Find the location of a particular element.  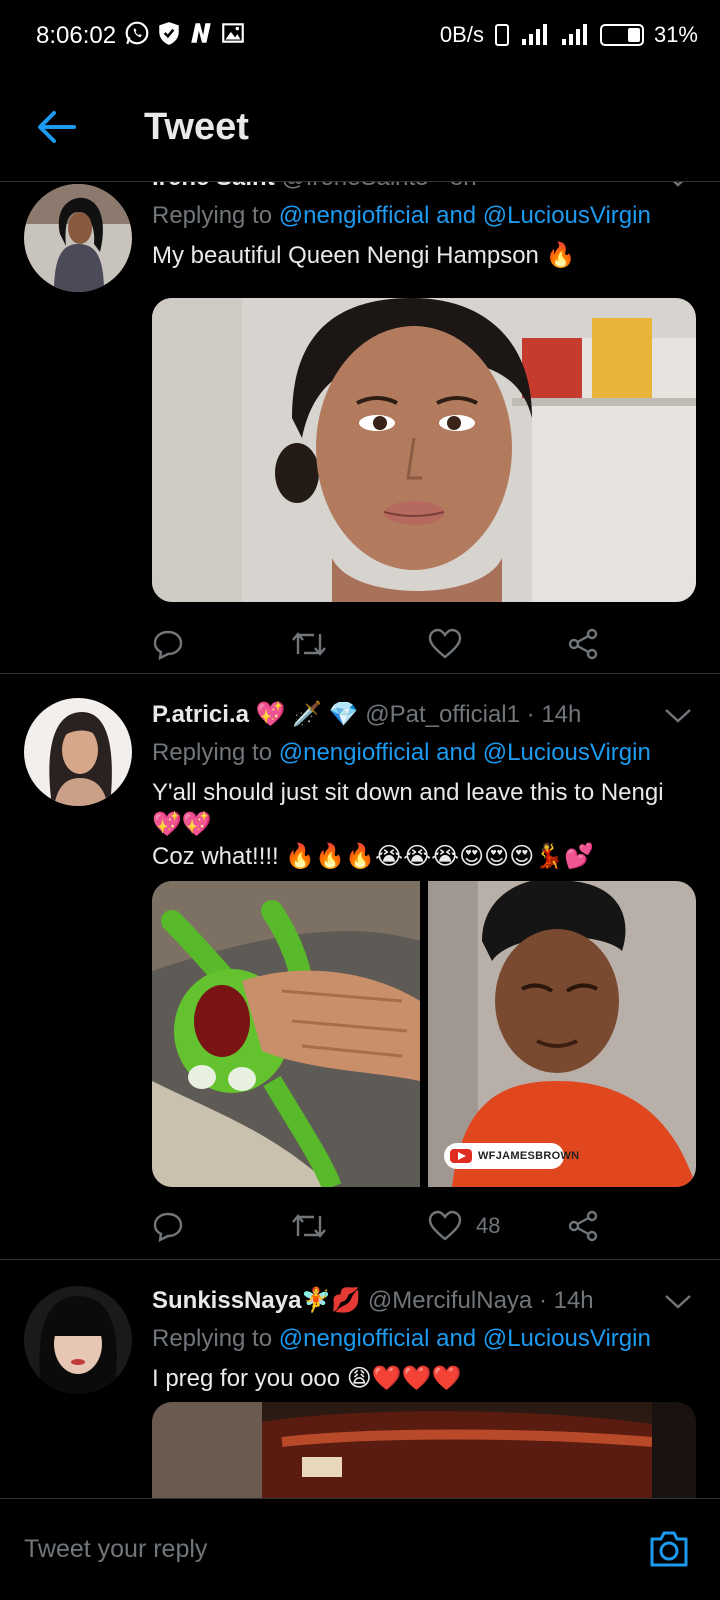

reply-composer: Tweet your reply is located at coordinates (360, 1549).